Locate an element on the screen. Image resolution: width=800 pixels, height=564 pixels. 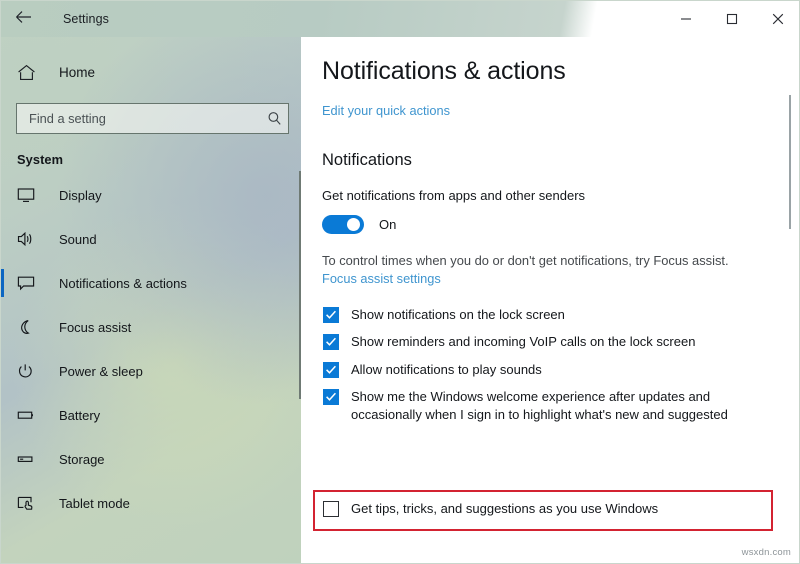
sidebar-item-home: Home is located at coordinates (151, 72).